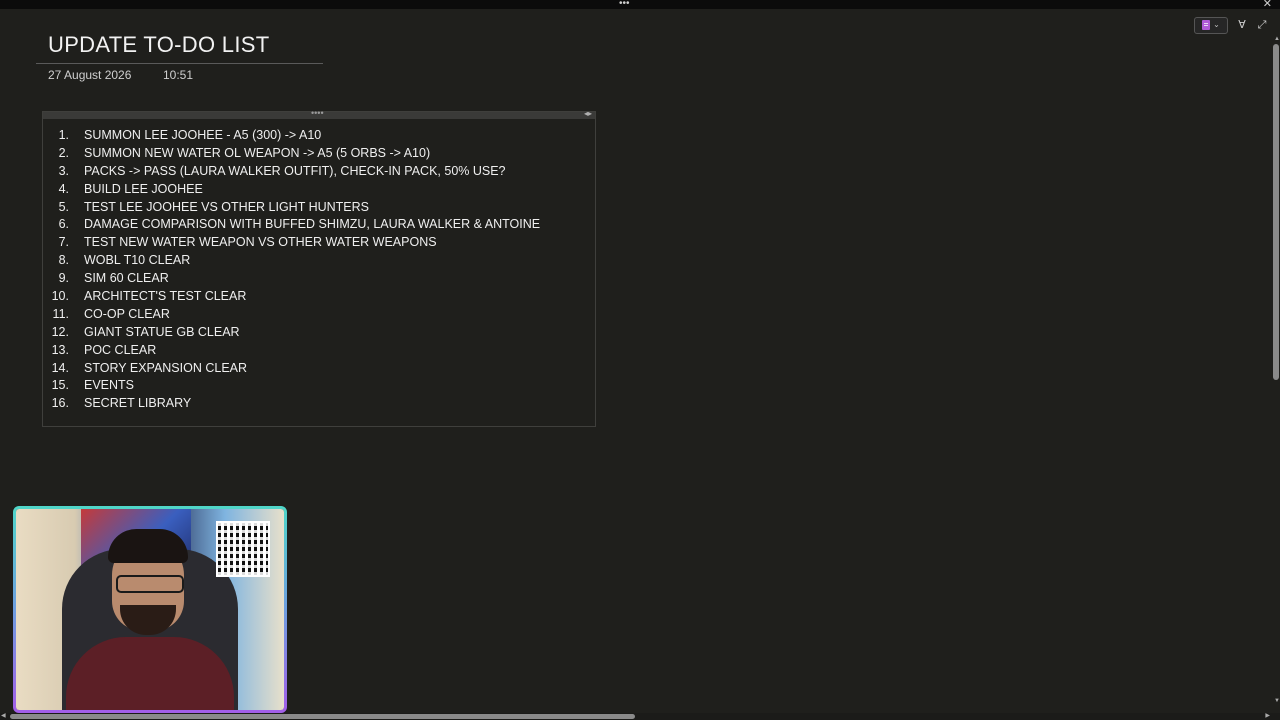  I want to click on todo-list-item: 5. TEST LEE JOOHEE VS OTHER LIGHT HUNTERS, so click(291, 207).